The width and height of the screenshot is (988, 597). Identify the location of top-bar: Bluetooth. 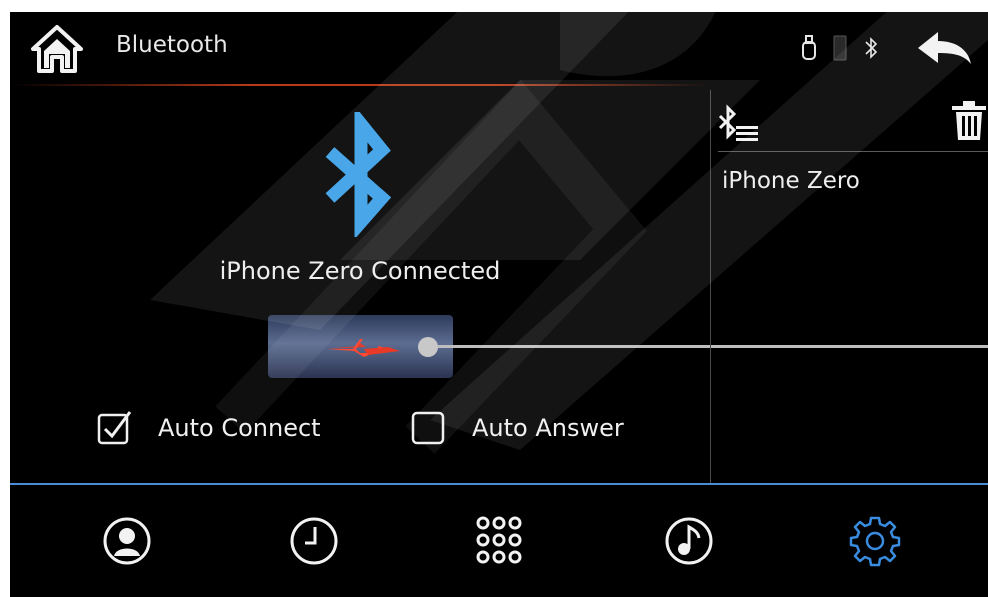
(499, 48).